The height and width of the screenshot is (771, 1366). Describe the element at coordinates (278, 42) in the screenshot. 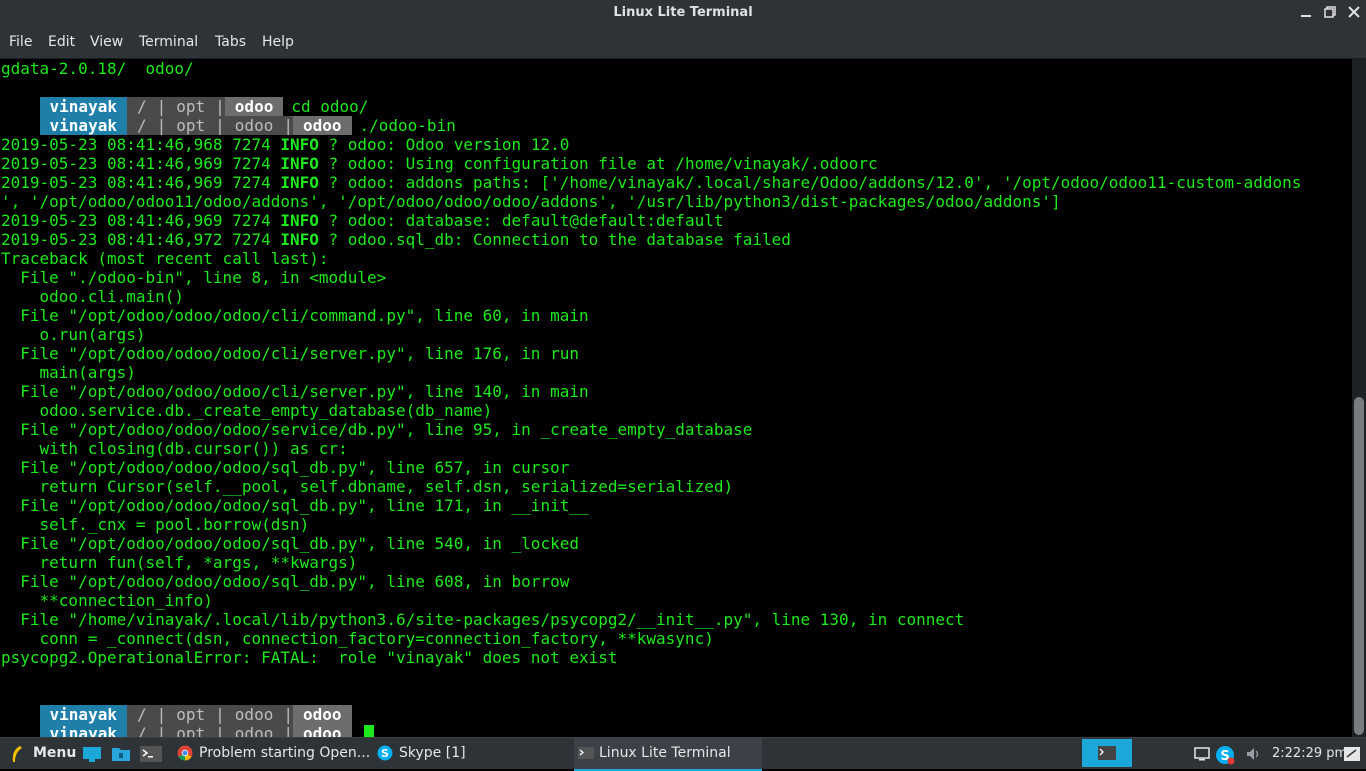

I see `menu-help: Help` at that location.